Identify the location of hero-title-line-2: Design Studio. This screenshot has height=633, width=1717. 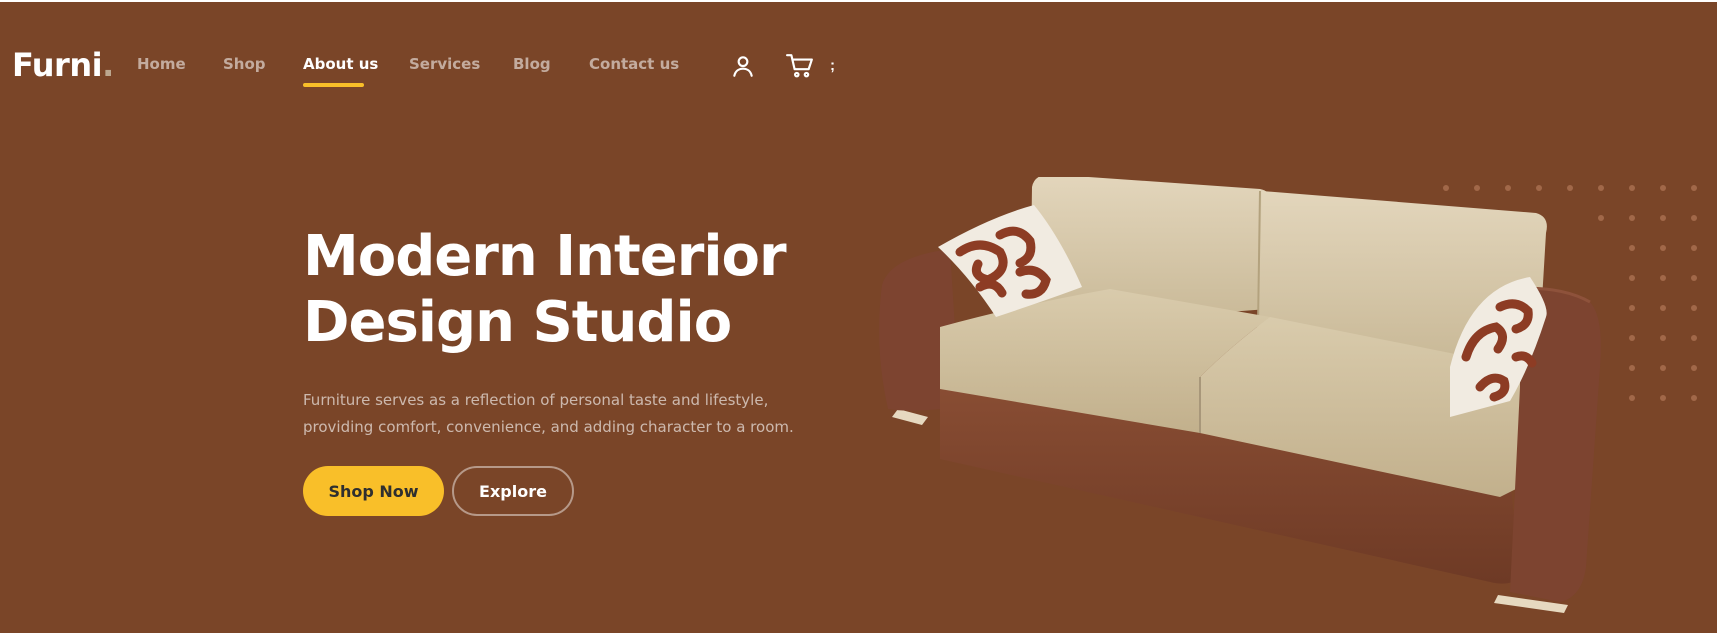
(517, 322).